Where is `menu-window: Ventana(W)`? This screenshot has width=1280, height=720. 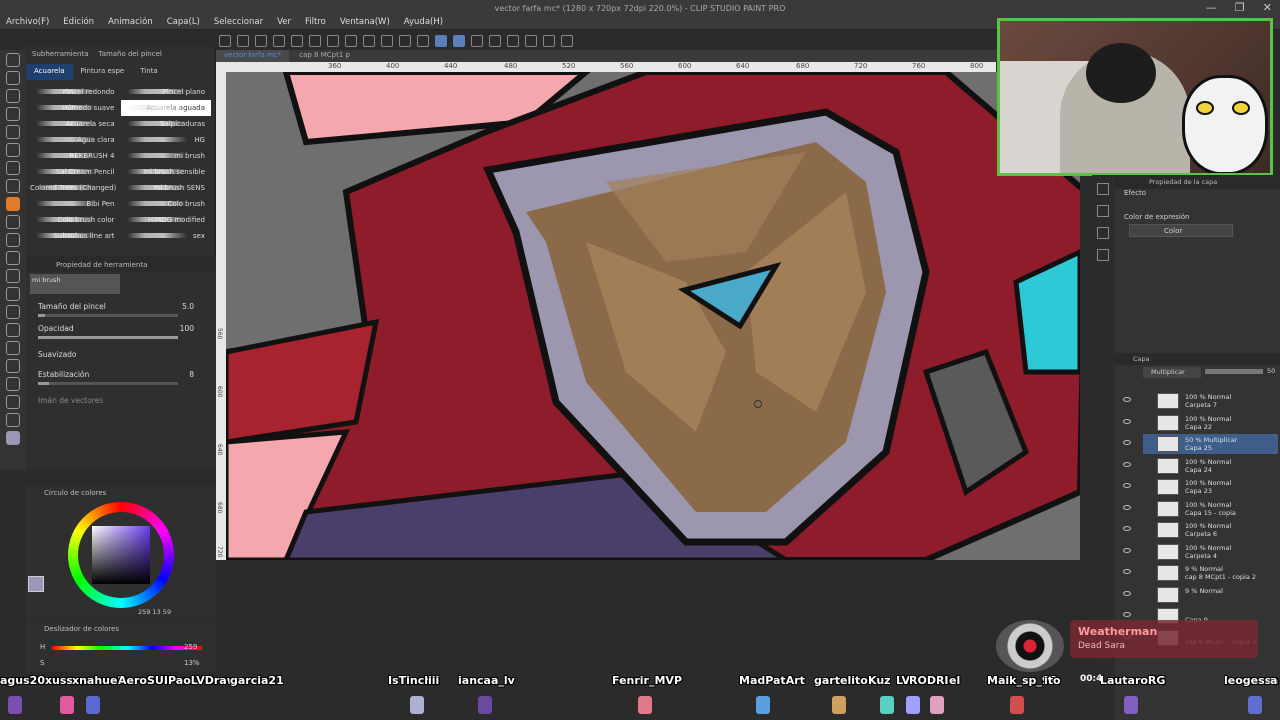
menu-window: Ventana(W) is located at coordinates (365, 22).